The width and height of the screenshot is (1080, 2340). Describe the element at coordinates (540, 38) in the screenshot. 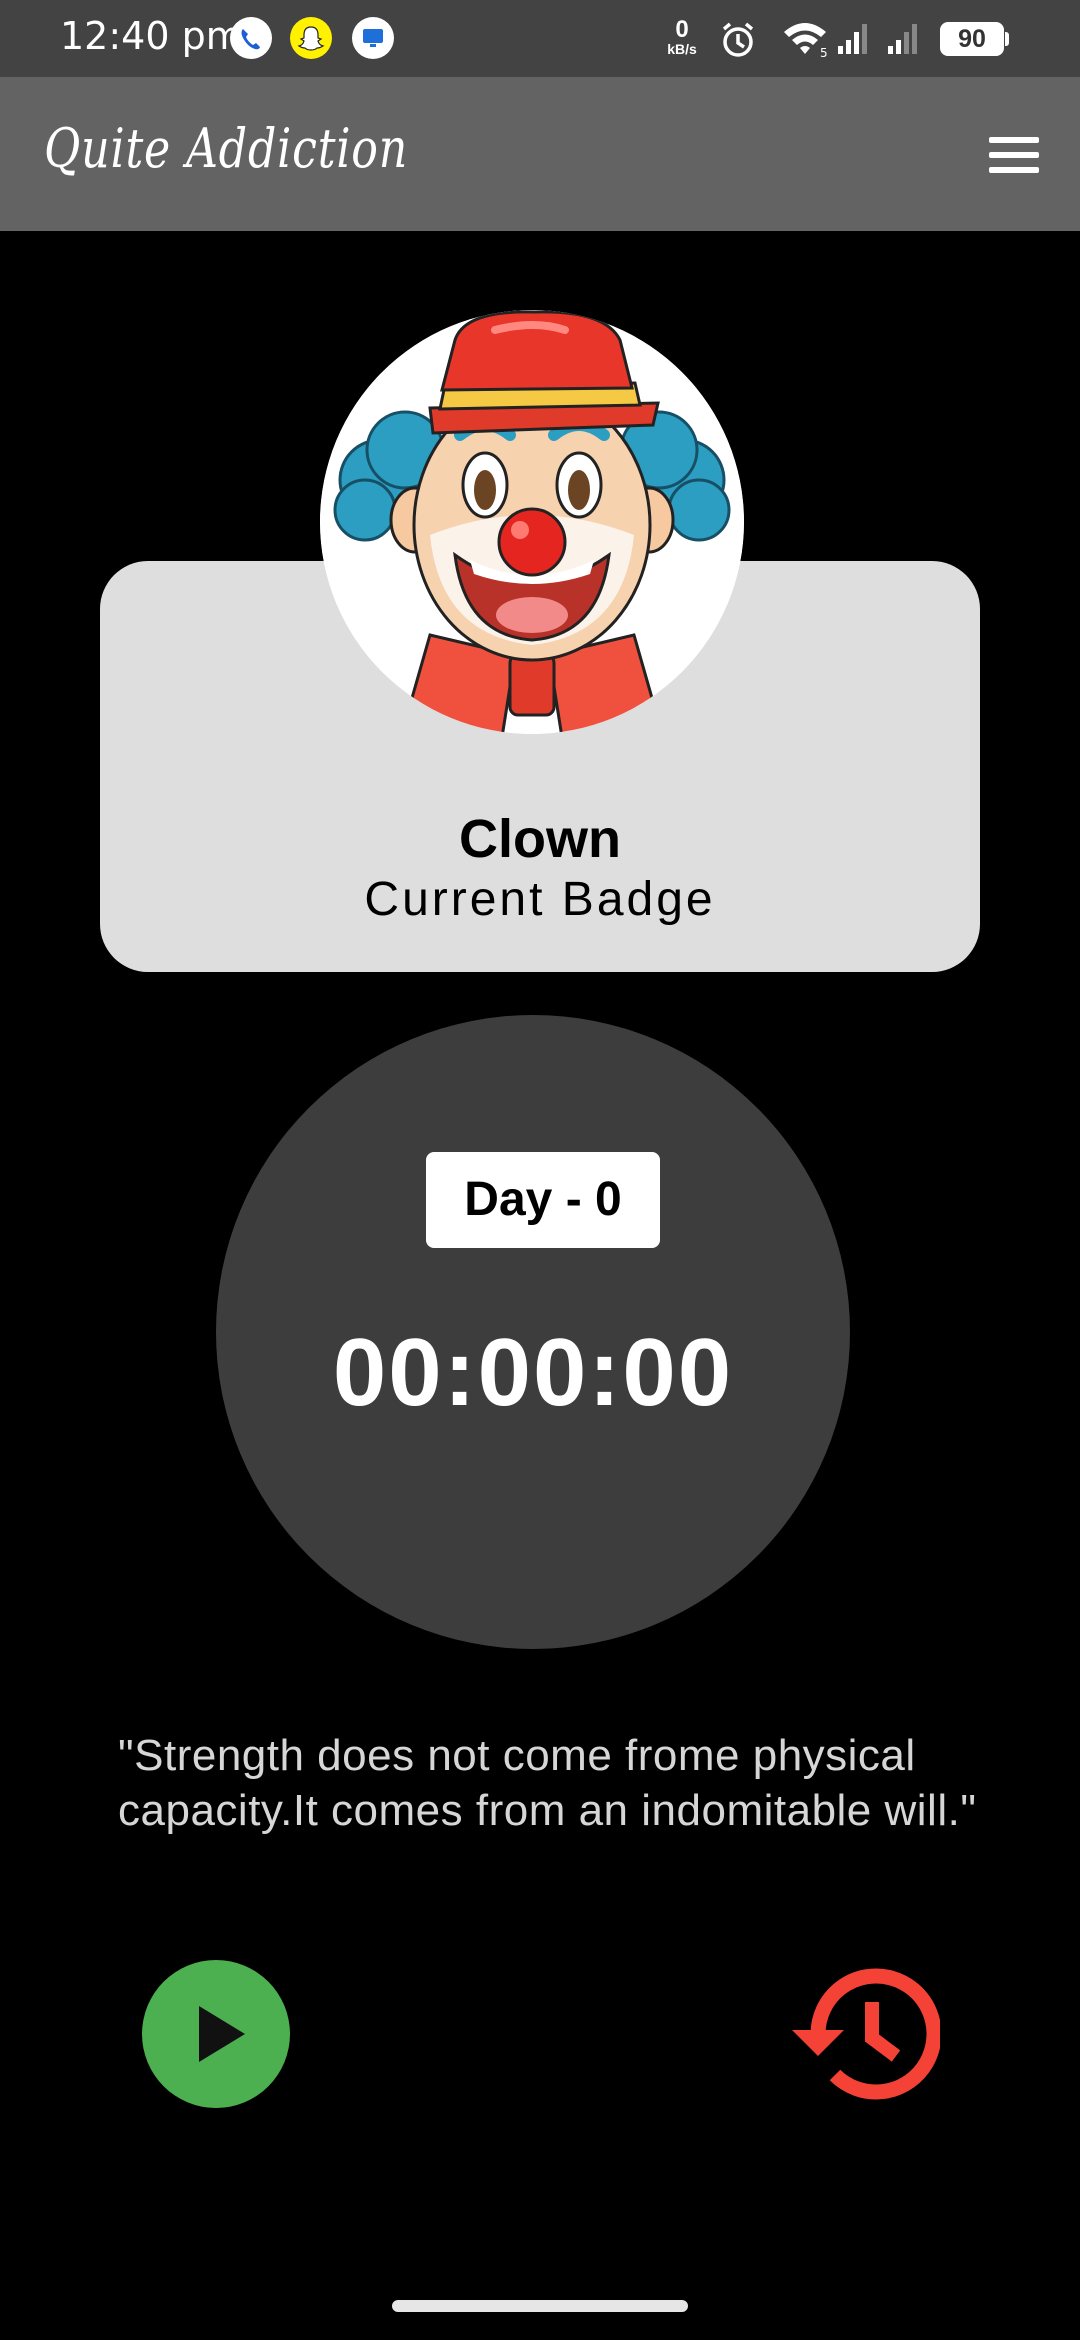

I see `status-bar: 12:40 pm 0 kB/s 5 90` at that location.